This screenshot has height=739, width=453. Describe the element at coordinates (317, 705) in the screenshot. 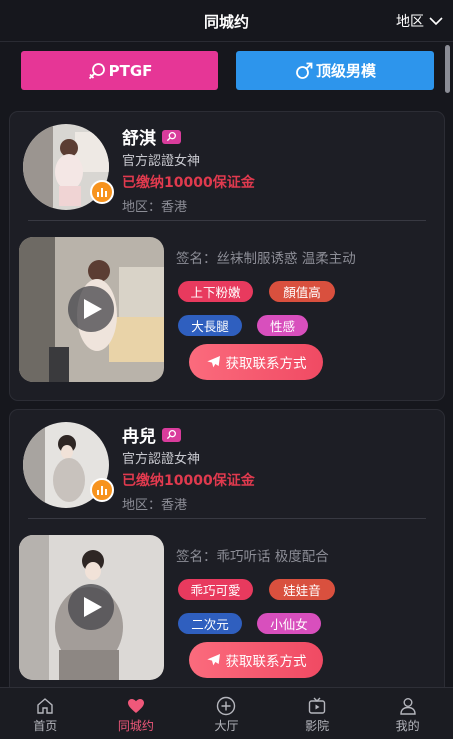

I see `tv-icon` at that location.